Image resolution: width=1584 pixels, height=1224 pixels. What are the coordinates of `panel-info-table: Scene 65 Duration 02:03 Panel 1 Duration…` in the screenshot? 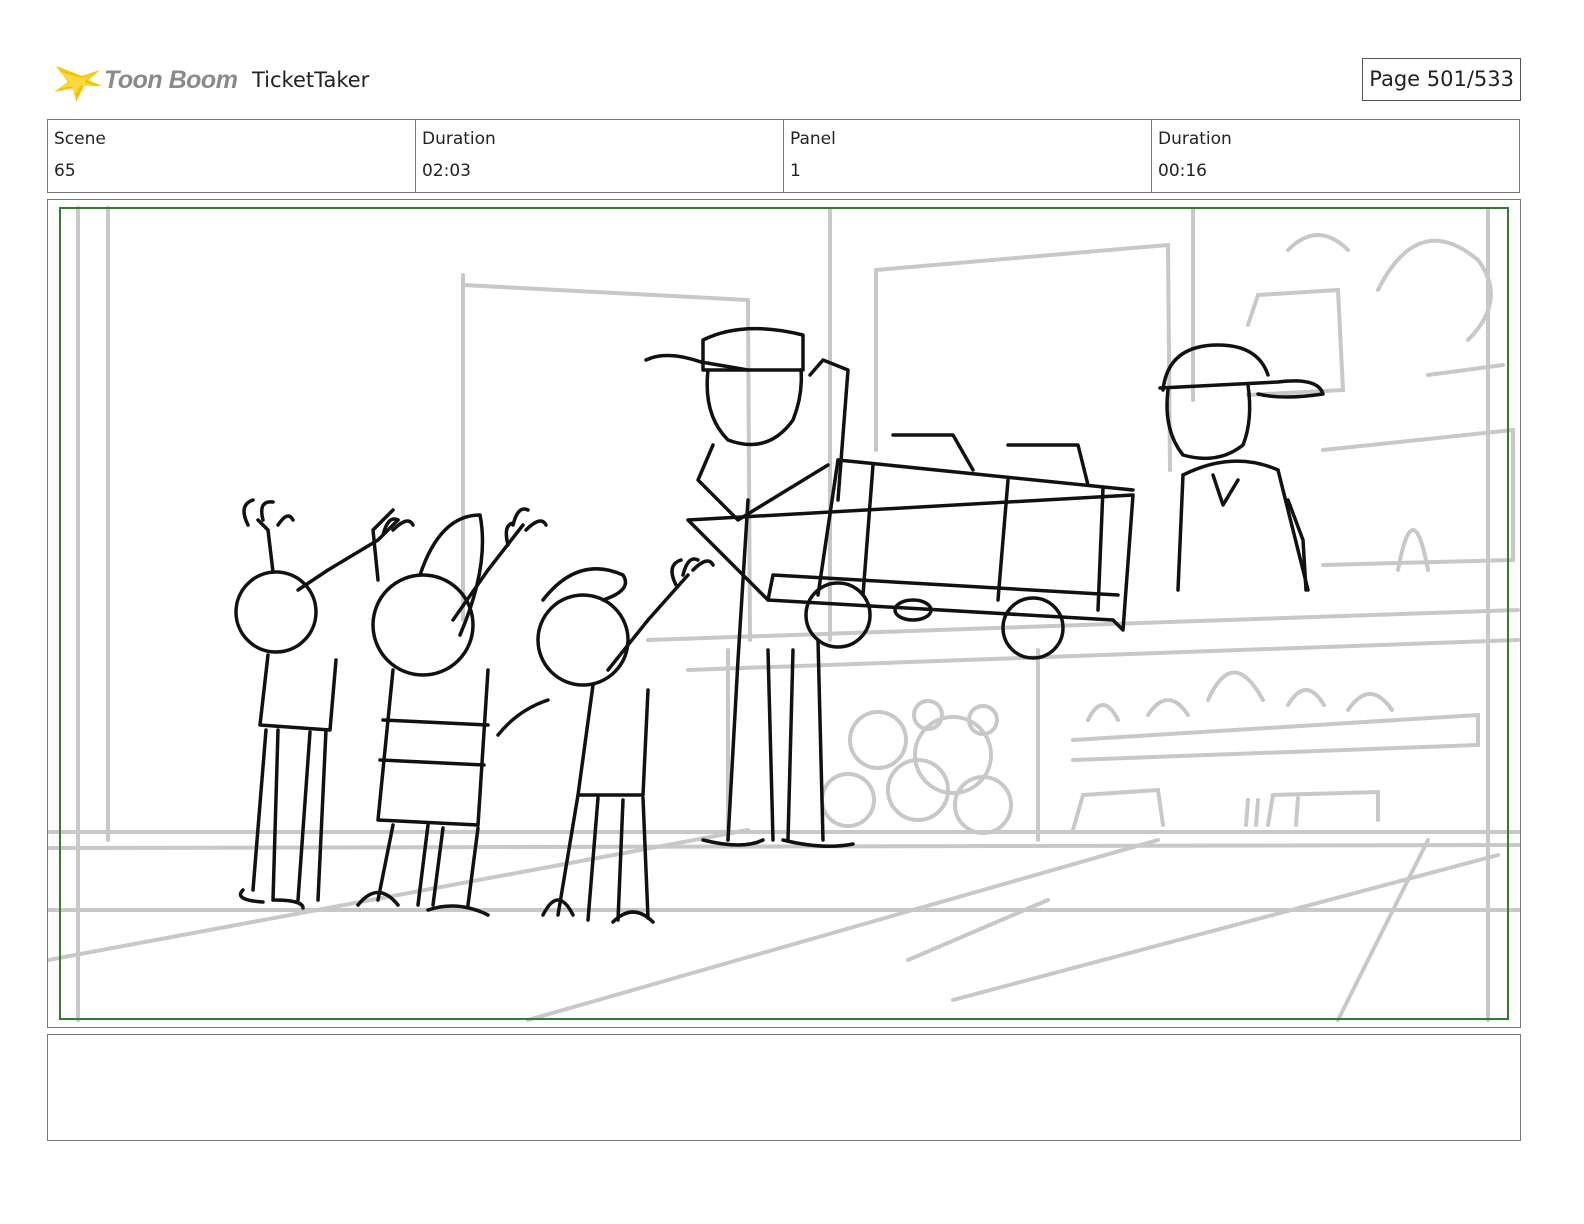 It's located at (783, 156).